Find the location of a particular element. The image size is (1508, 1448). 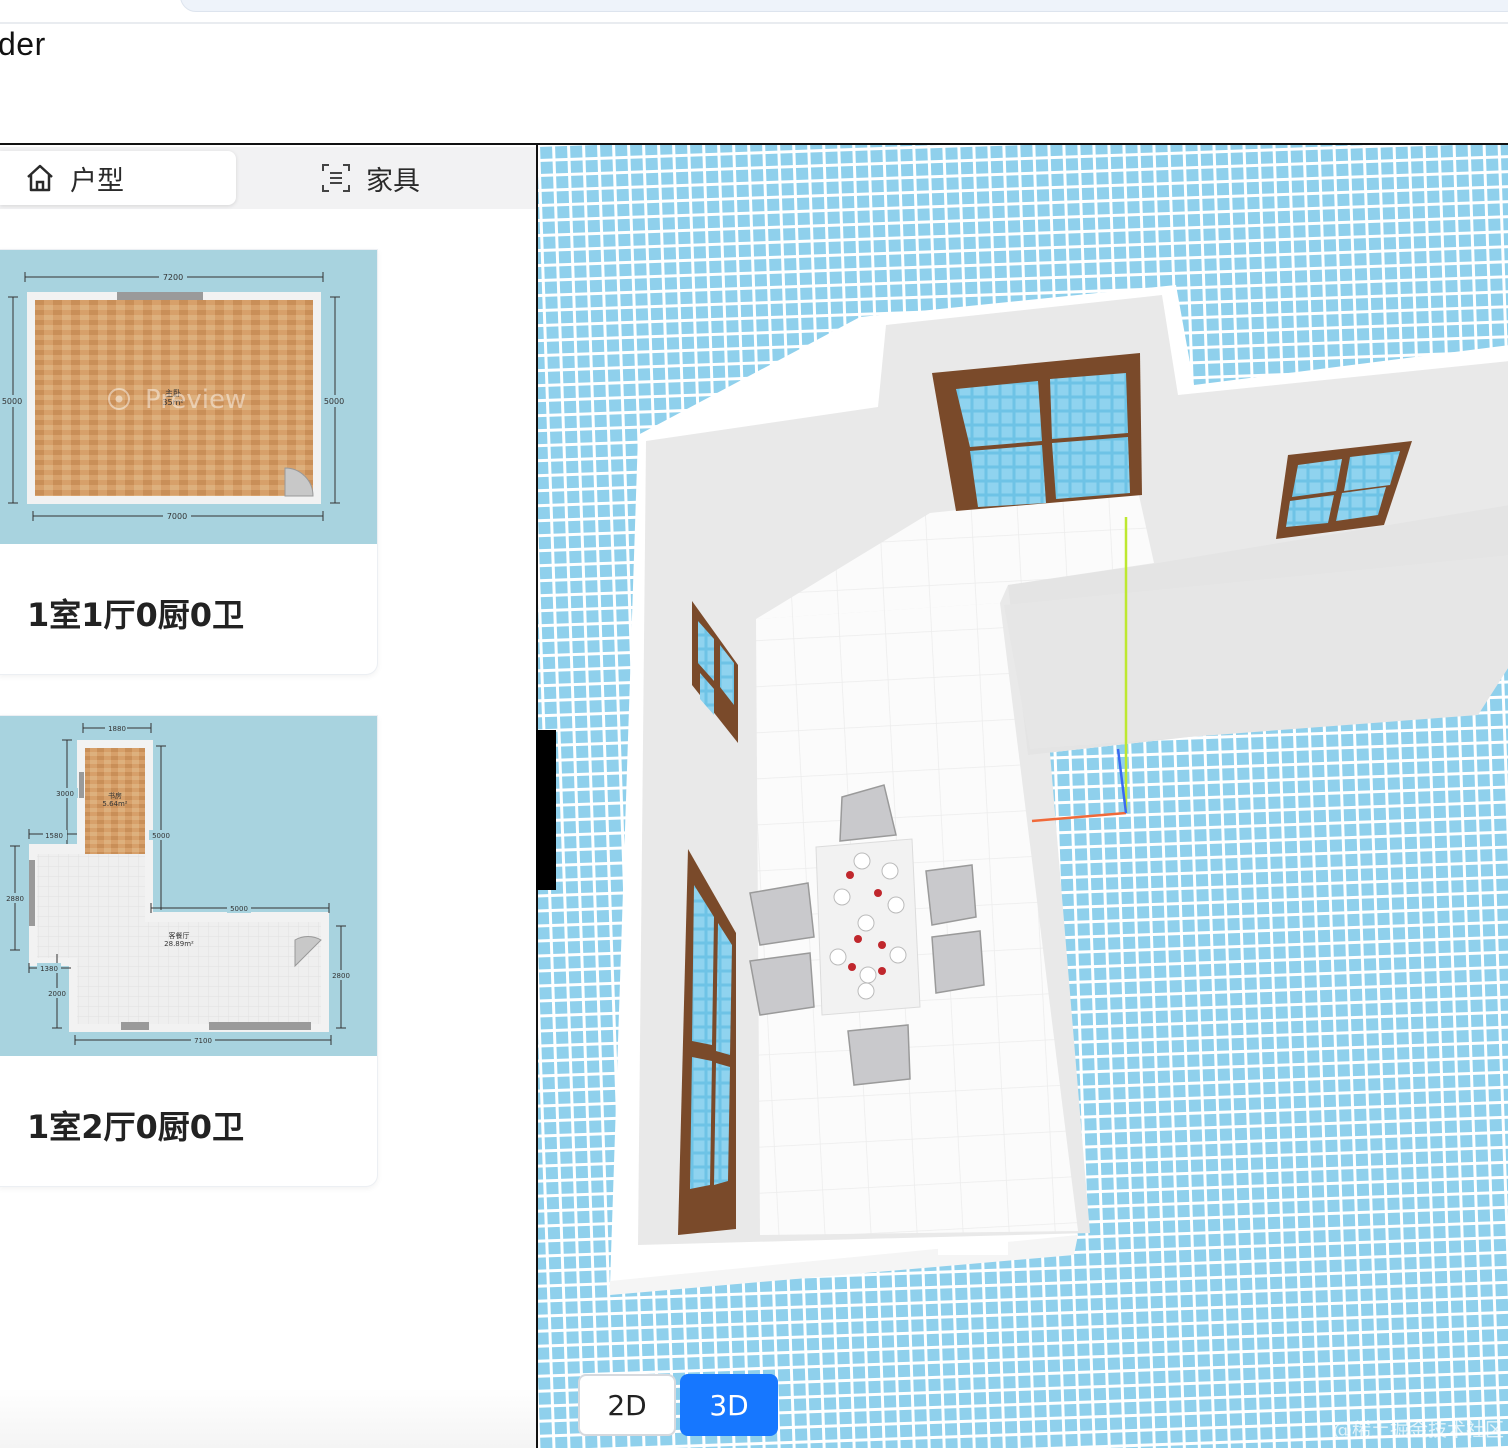

room-living-name: 客餐厅 is located at coordinates (179, 935).